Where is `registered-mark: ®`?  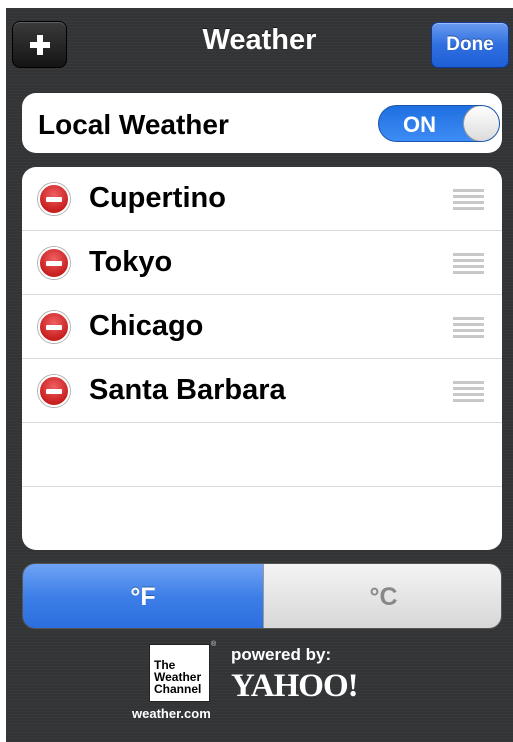
registered-mark: ® is located at coordinates (214, 644).